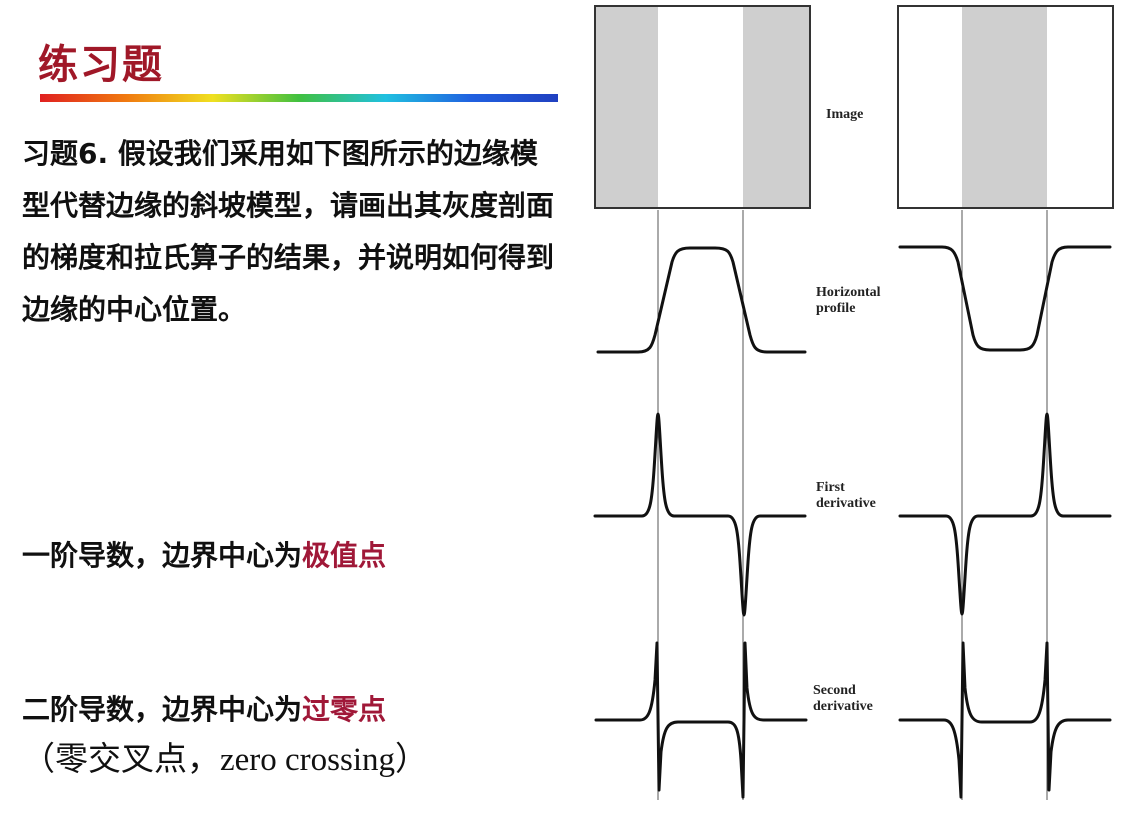  Describe the element at coordinates (701, 300) in the screenshot. I see `left-horizontal-profile` at that location.